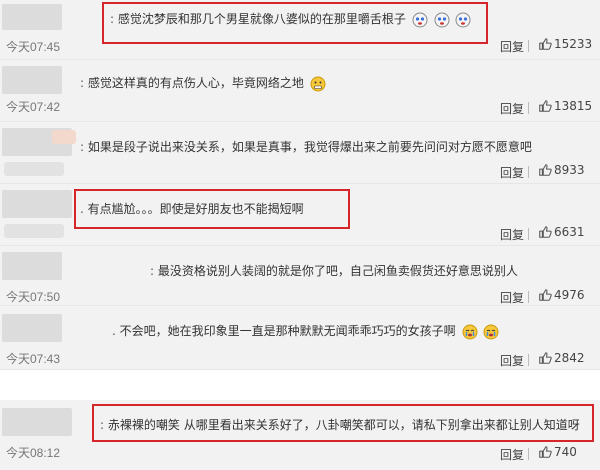 The width and height of the screenshot is (600, 470). Describe the element at coordinates (569, 232) in the screenshot. I see `like-count: 6631` at that location.